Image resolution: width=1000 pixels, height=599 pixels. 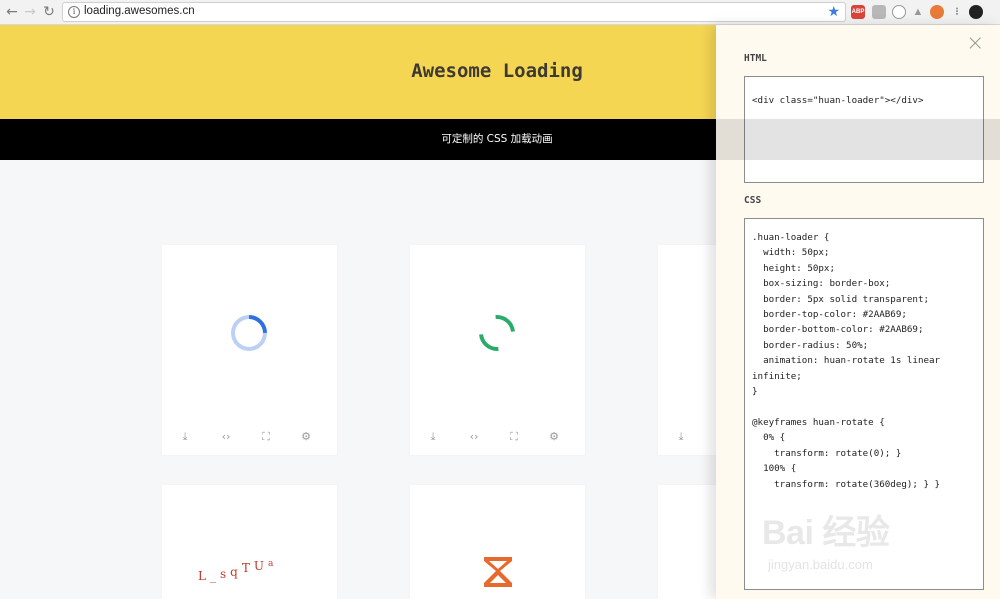 I want to click on forward-icon: →, so click(x=30, y=12).